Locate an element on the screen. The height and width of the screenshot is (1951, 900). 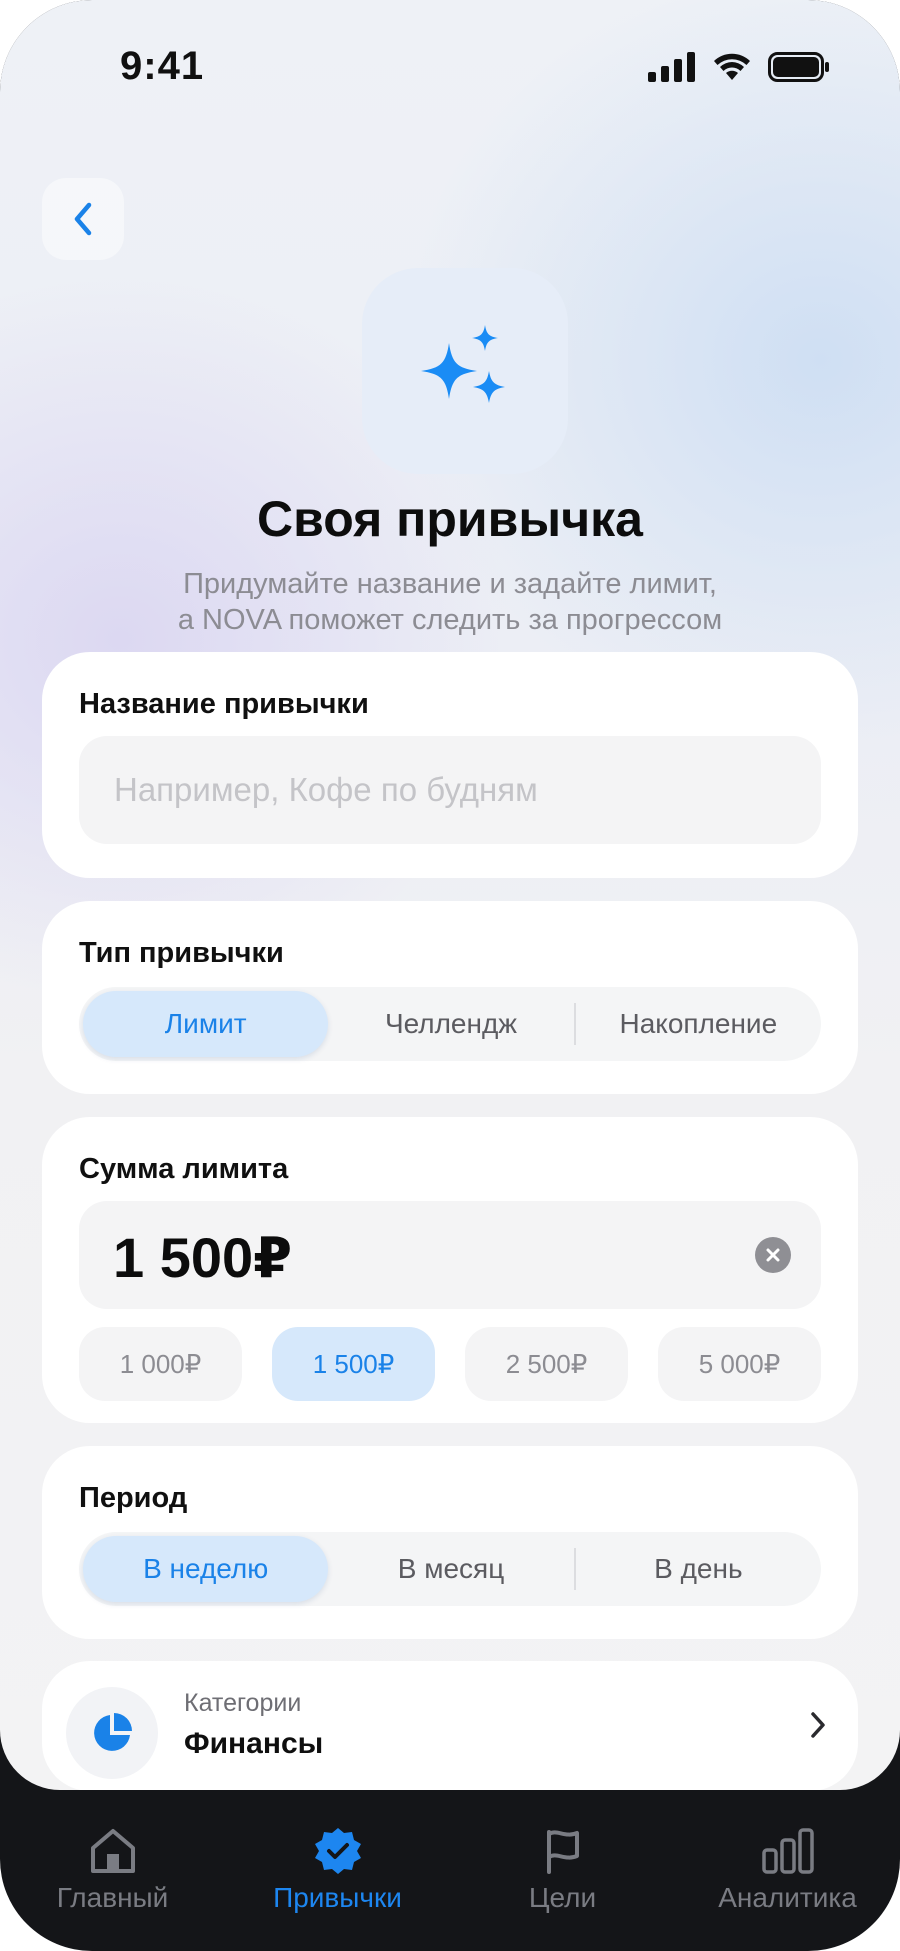
amount-input: 1 500₽ is located at coordinates (450, 1255).